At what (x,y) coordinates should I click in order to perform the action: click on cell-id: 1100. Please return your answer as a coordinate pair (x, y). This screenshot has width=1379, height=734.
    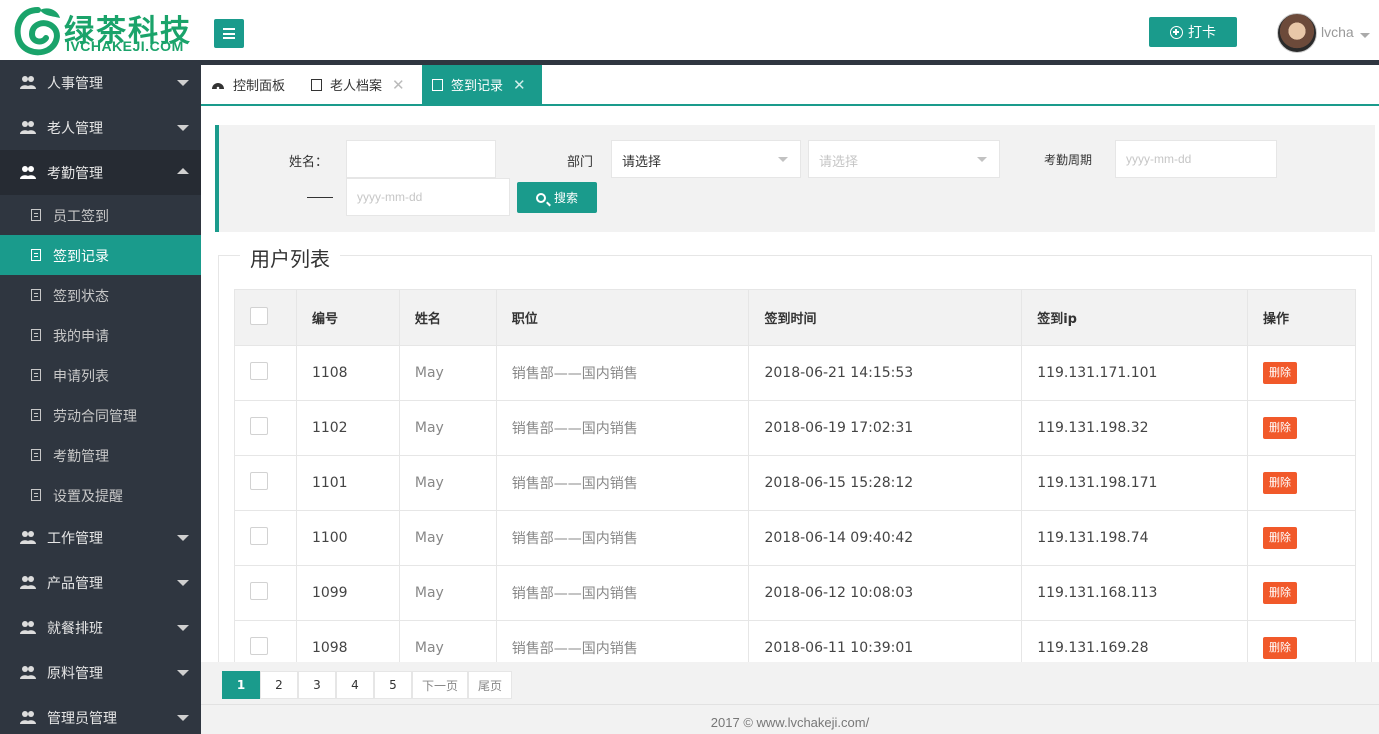
    Looking at the image, I should click on (347, 538).